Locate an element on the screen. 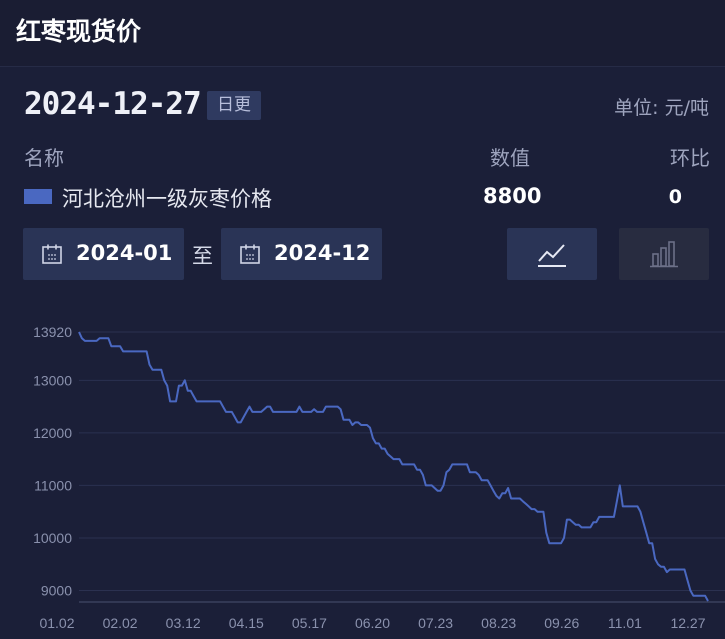 The image size is (725, 639). update-frequency-badge: 日更 is located at coordinates (234, 105).